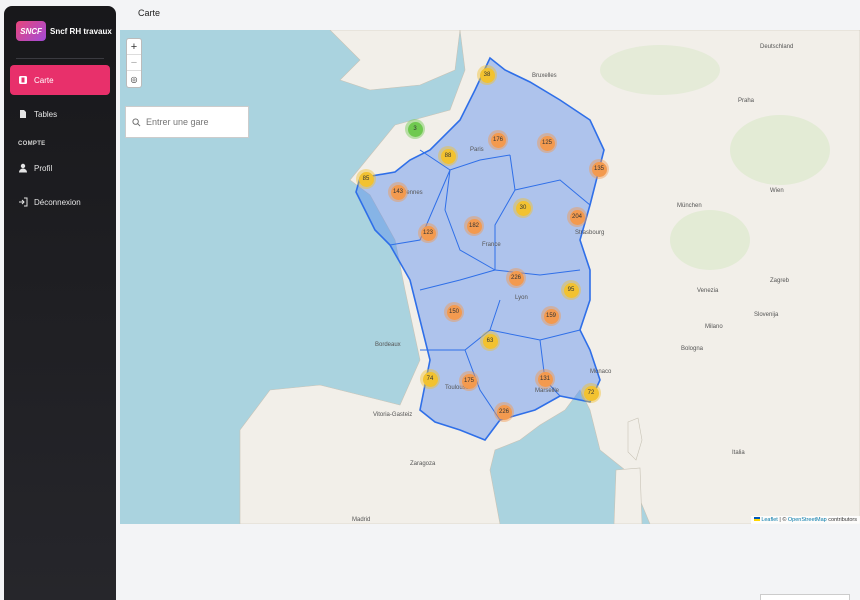 This screenshot has width=860, height=600. Describe the element at coordinates (60, 114) in the screenshot. I see `sidebar-item-tables: Tables` at that location.